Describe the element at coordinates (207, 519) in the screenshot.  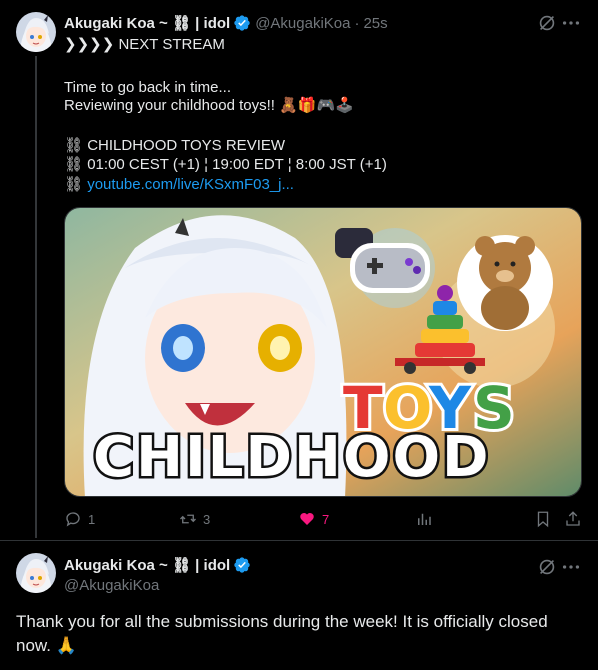
I see `retweet-count: 3` at that location.